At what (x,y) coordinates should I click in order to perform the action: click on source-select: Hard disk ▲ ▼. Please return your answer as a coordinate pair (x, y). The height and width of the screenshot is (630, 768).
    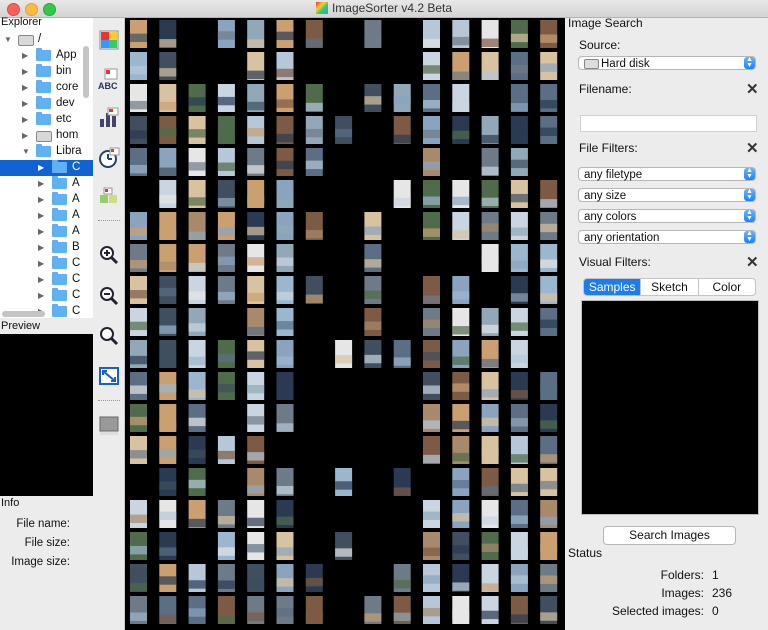
    Looking at the image, I should click on (667, 63).